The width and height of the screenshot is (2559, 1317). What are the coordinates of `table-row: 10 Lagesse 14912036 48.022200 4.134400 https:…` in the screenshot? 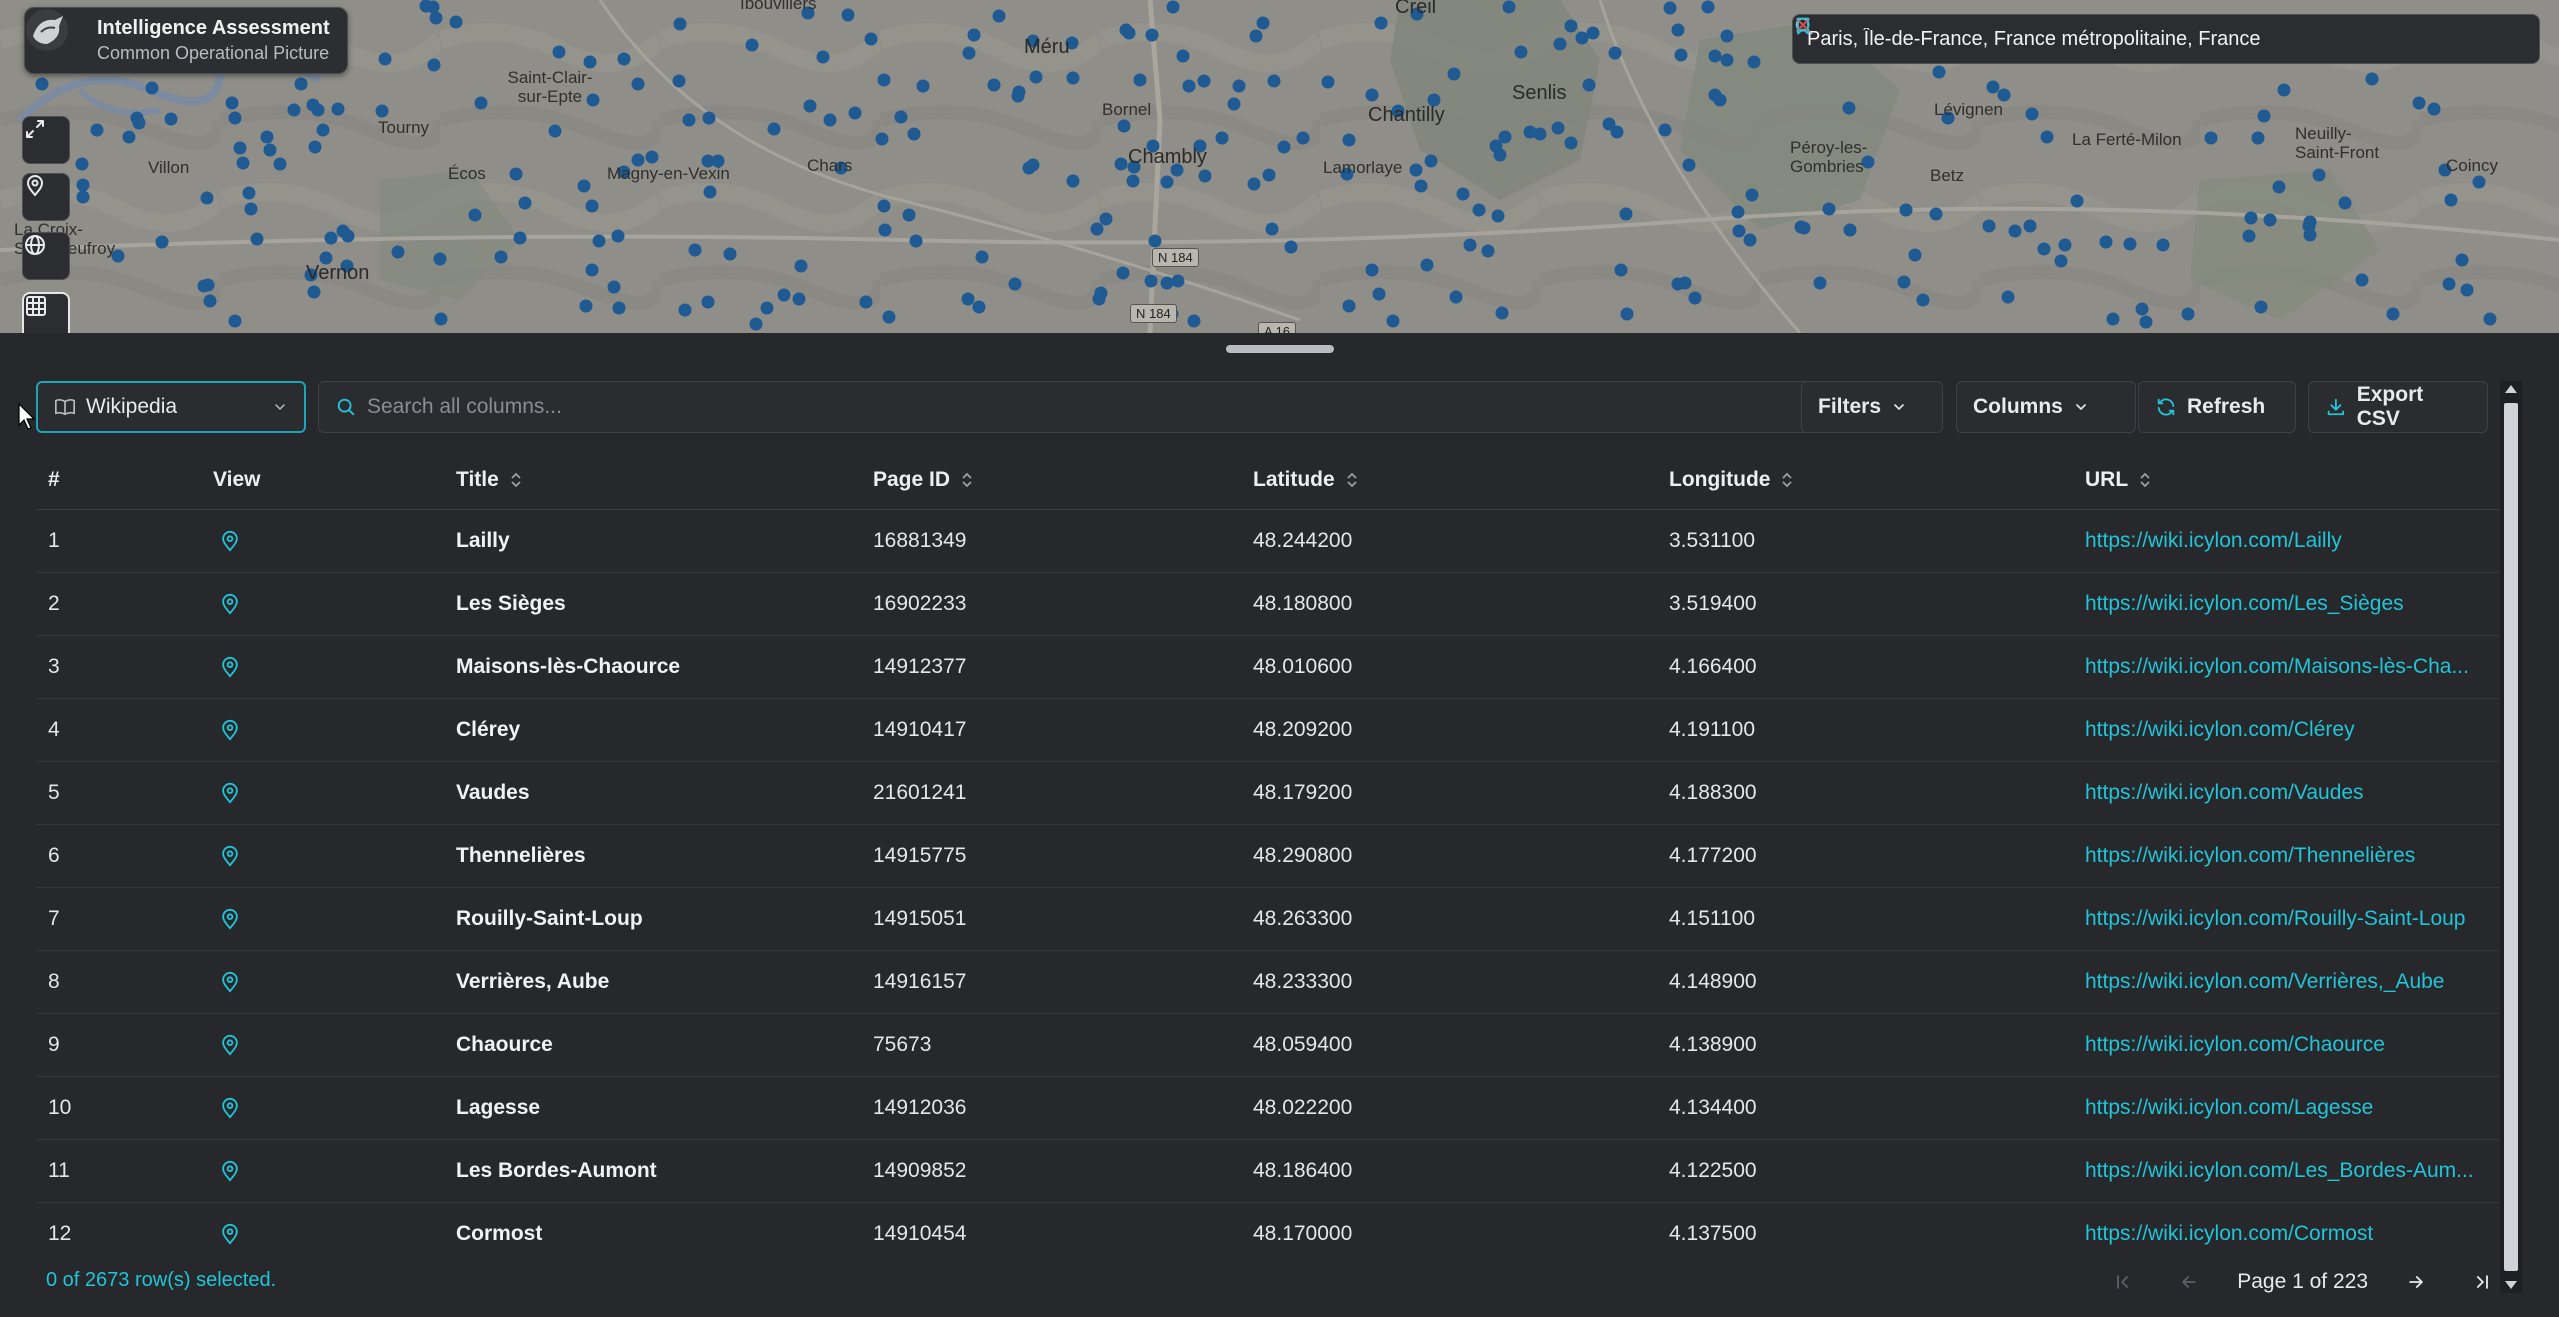 It's located at (1268, 1108).